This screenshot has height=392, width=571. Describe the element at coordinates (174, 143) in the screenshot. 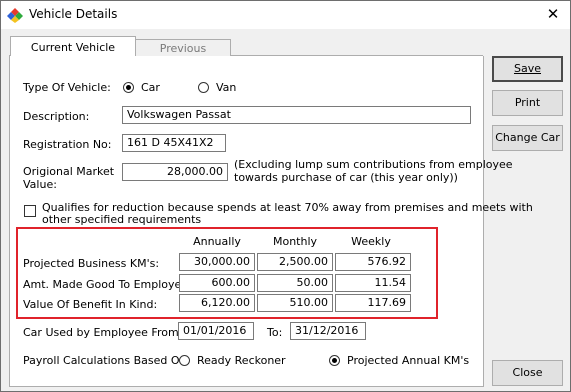

I see `registration-field: 161 D 45X41X2` at that location.